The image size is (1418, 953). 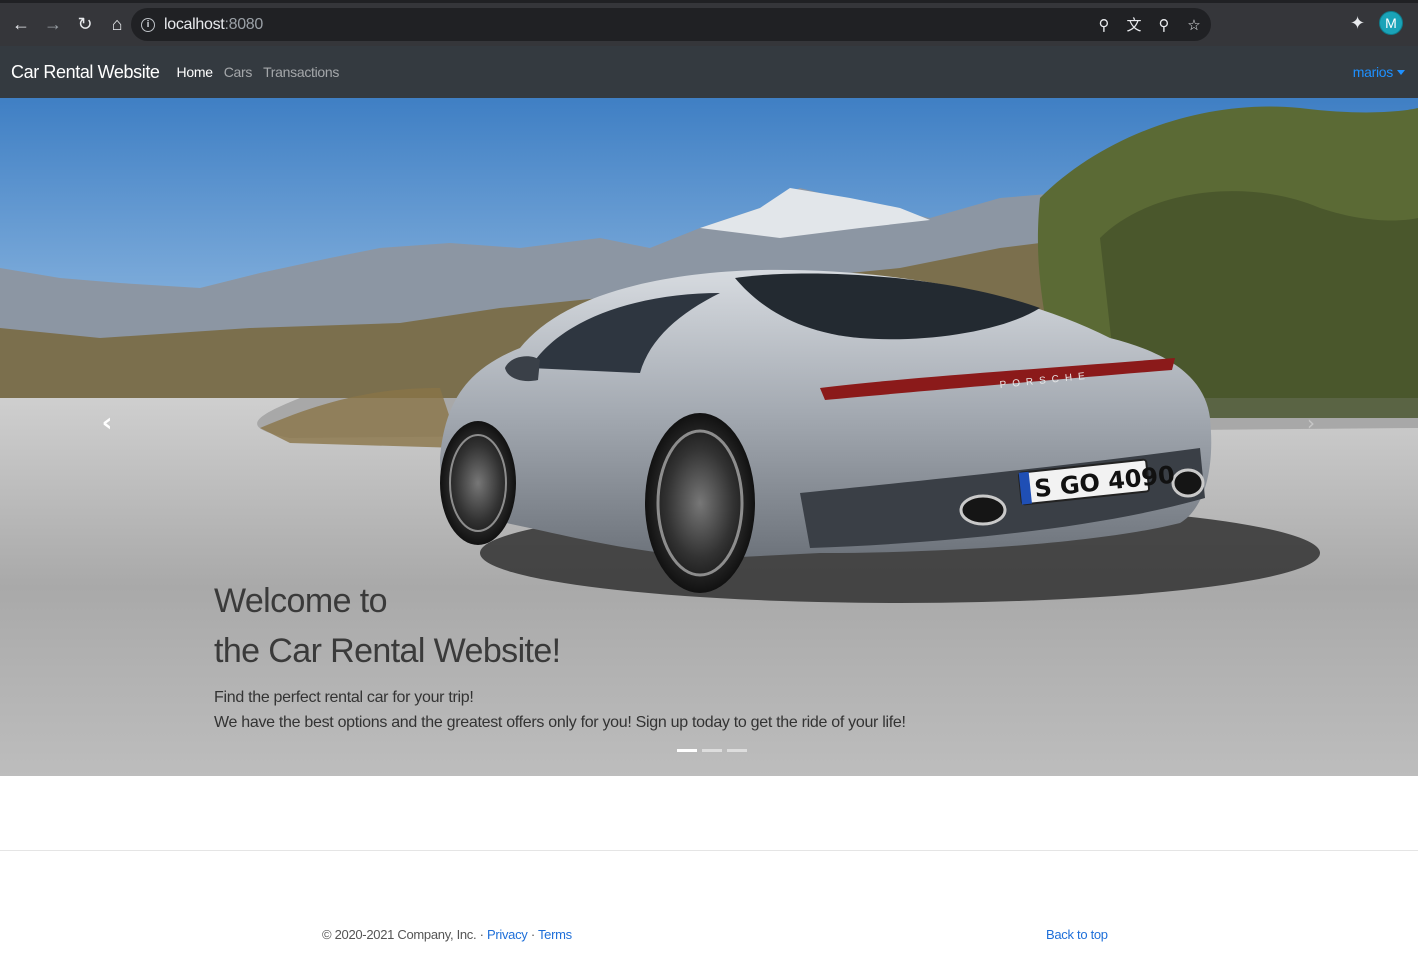 What do you see at coordinates (301, 72) in the screenshot?
I see `nav-link-transactions: Transactions` at bounding box center [301, 72].